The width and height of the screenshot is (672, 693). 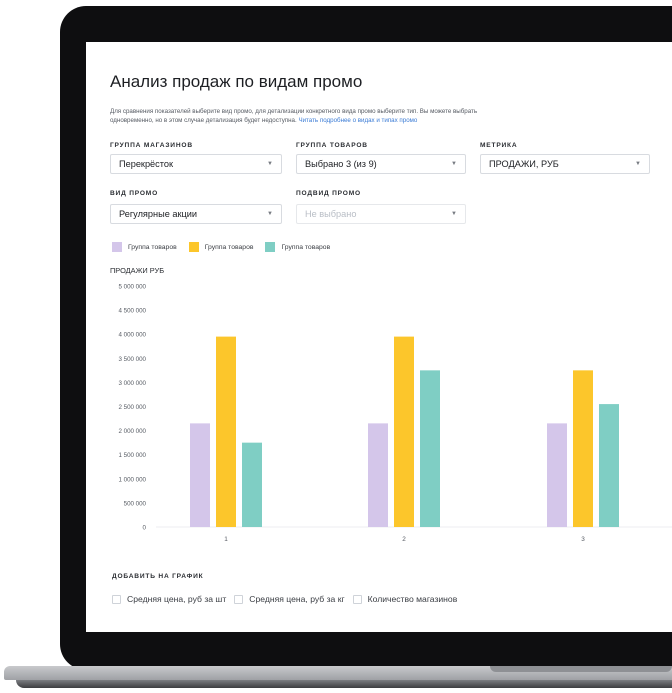 I want to click on promo-type-label: ВИД ПРОМО, so click(x=134, y=193).